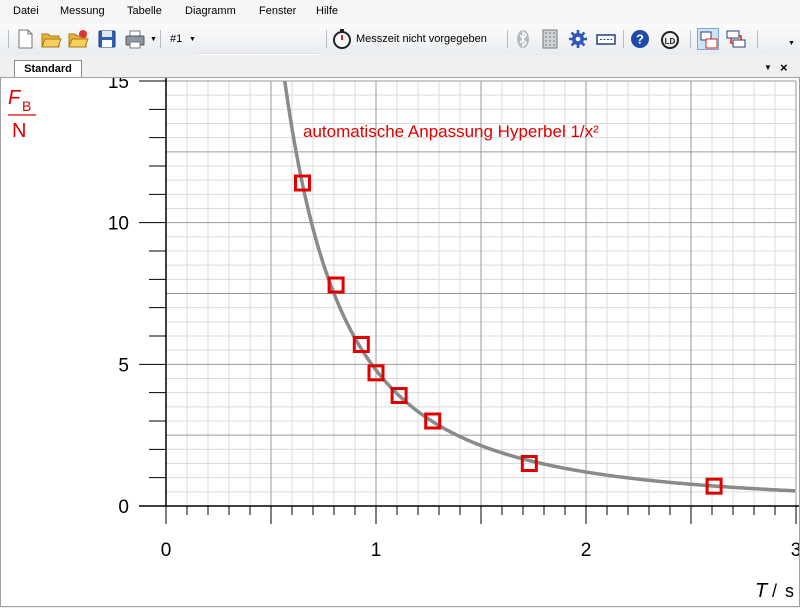  Describe the element at coordinates (25, 39) in the screenshot. I see `new-file-icon` at that location.